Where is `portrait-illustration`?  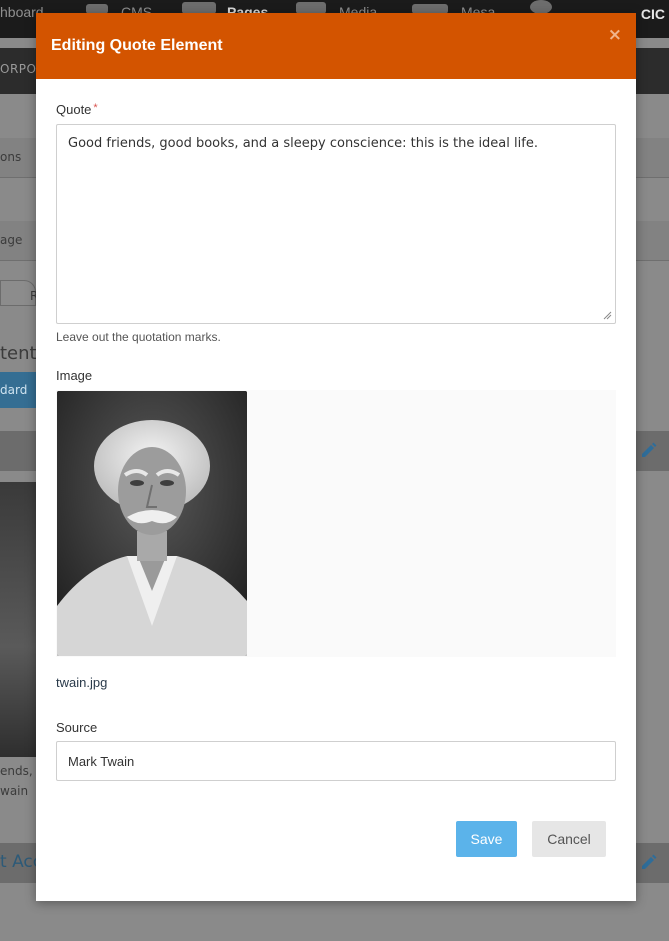 portrait-illustration is located at coordinates (152, 523).